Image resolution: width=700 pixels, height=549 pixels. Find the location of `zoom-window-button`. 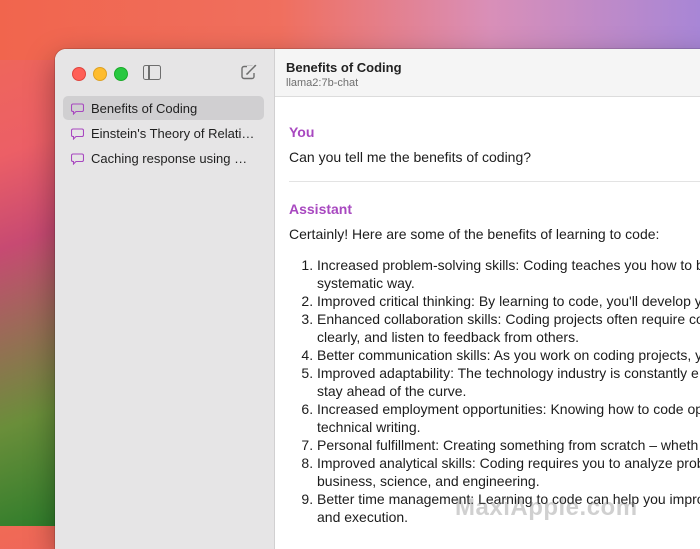

zoom-window-button is located at coordinates (121, 74).